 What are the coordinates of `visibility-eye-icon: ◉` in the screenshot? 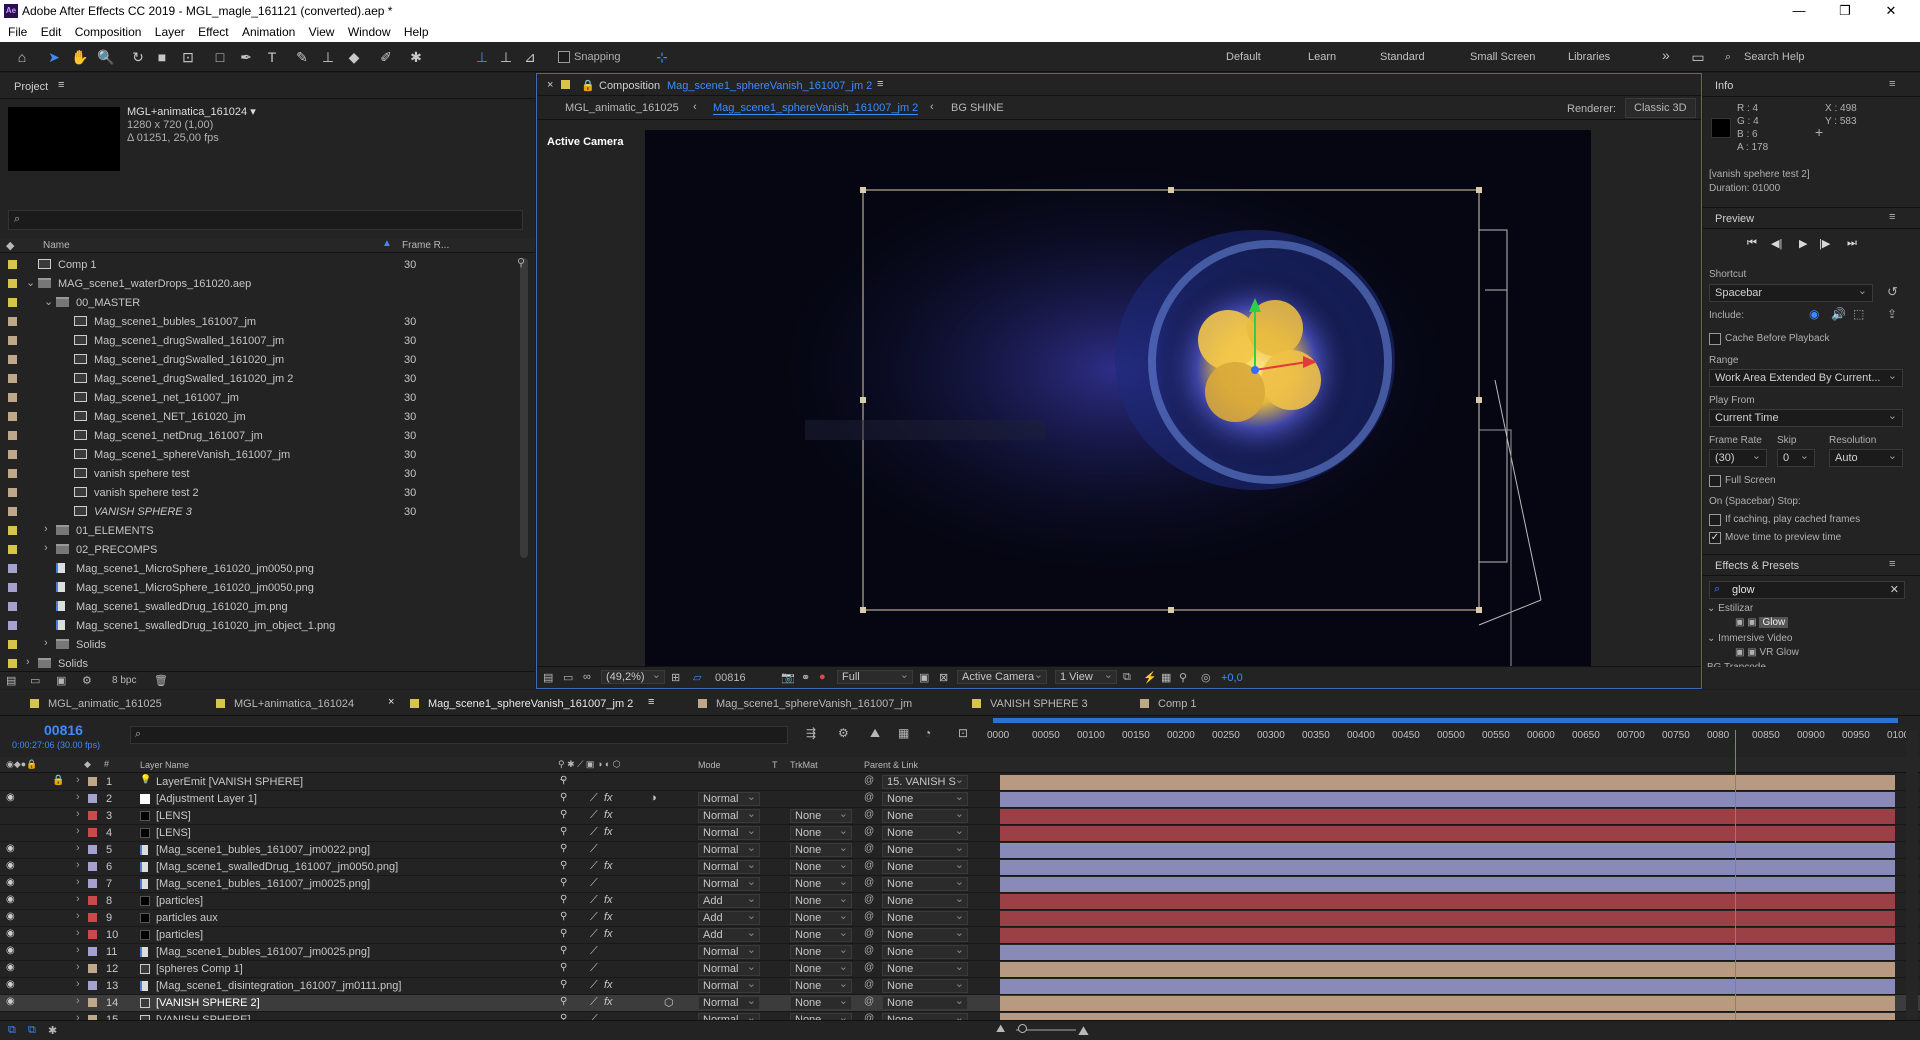 It's located at (10, 916).